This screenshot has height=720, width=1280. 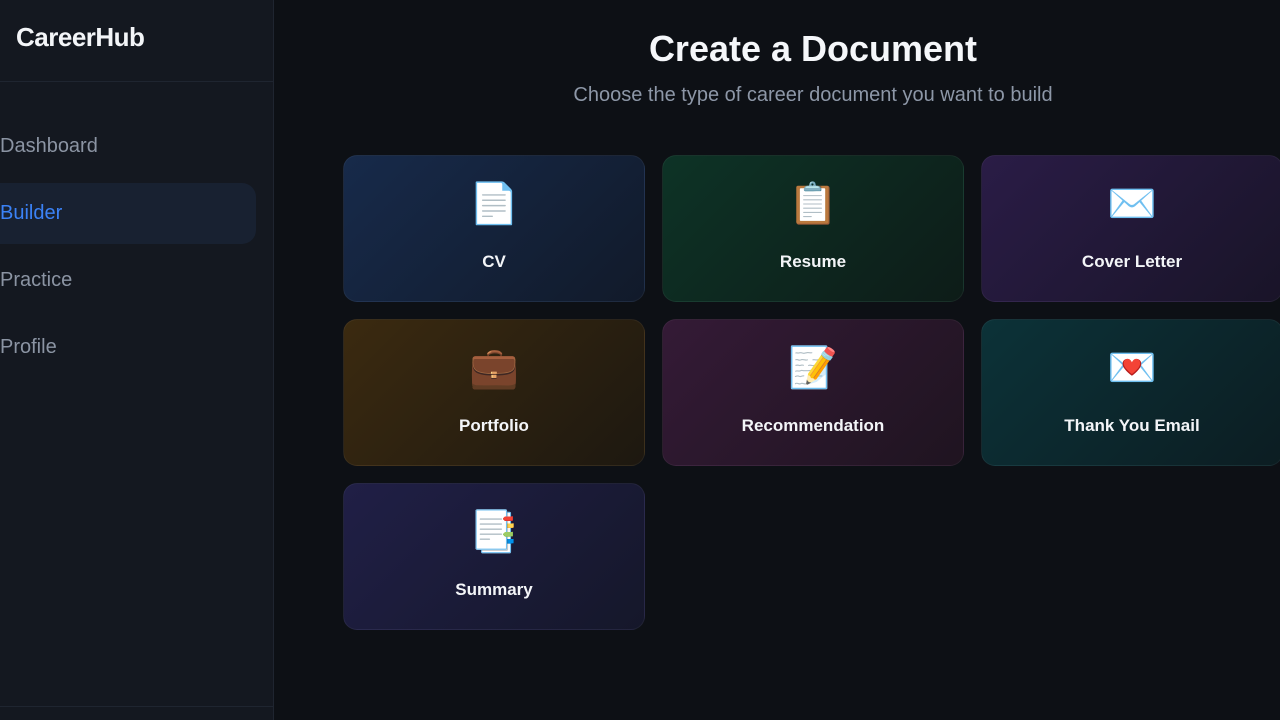 What do you see at coordinates (128, 347) in the screenshot?
I see `sidebar-item-profile: Profile` at bounding box center [128, 347].